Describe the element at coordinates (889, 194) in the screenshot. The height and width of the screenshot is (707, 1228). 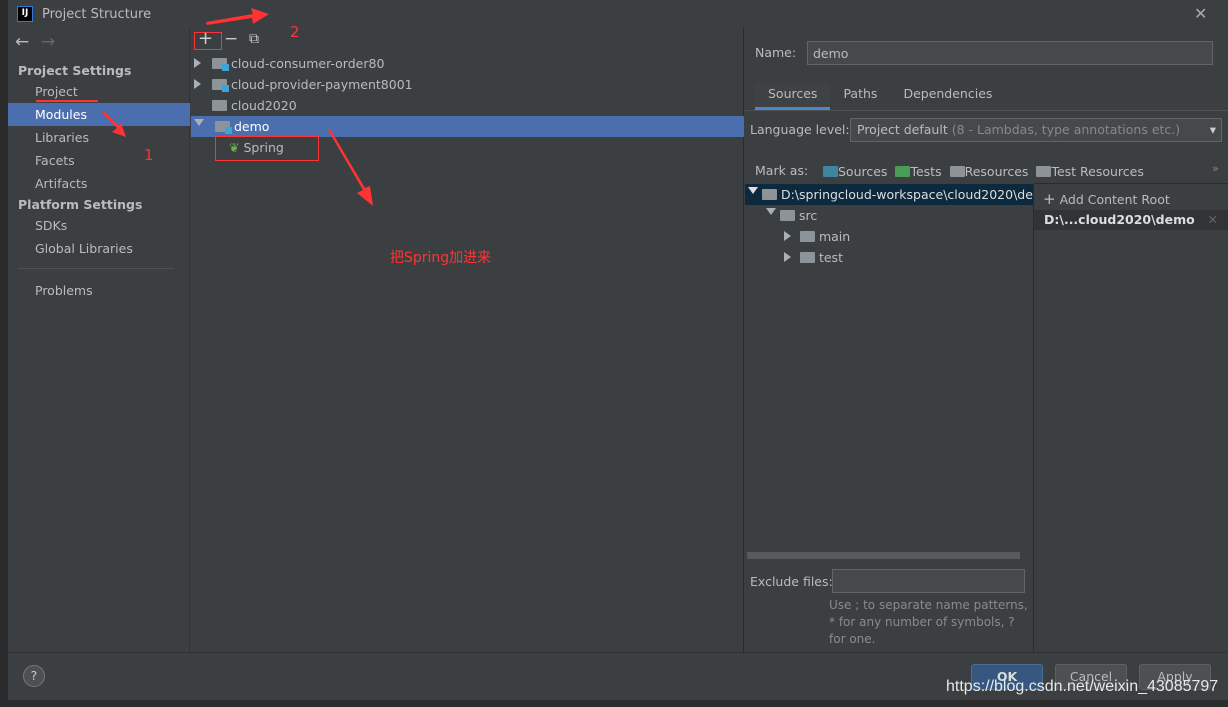
I see `content-root-row: D:\springcloud-workspace\cloud2020\dem` at that location.